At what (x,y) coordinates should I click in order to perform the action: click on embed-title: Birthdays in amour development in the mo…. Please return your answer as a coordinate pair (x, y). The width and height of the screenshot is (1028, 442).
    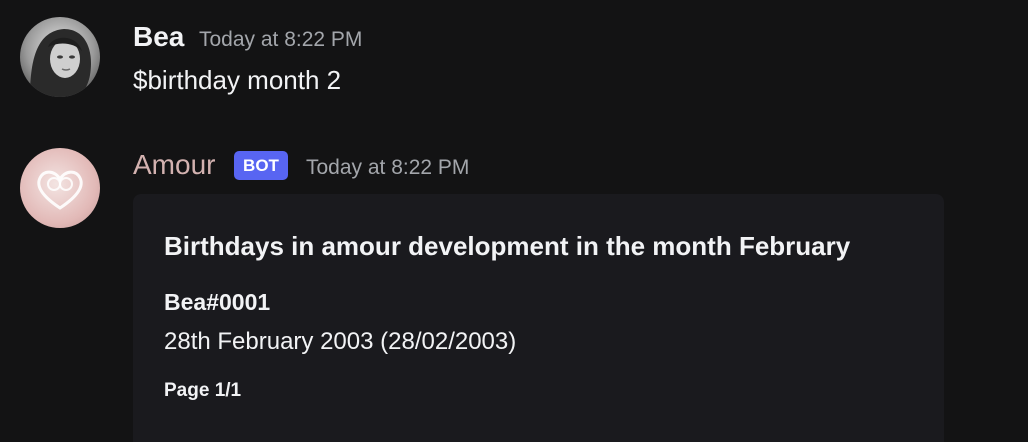
    Looking at the image, I should click on (507, 246).